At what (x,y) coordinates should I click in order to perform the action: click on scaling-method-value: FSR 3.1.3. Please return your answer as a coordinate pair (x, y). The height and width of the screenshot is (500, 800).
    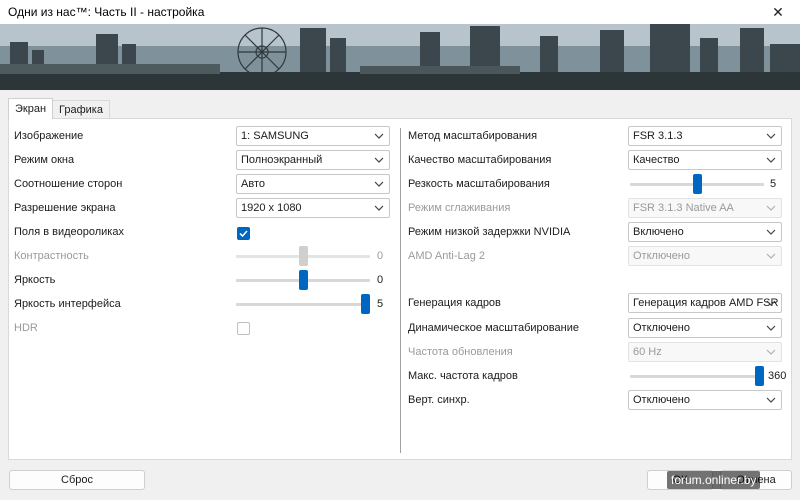
    Looking at the image, I should click on (658, 136).